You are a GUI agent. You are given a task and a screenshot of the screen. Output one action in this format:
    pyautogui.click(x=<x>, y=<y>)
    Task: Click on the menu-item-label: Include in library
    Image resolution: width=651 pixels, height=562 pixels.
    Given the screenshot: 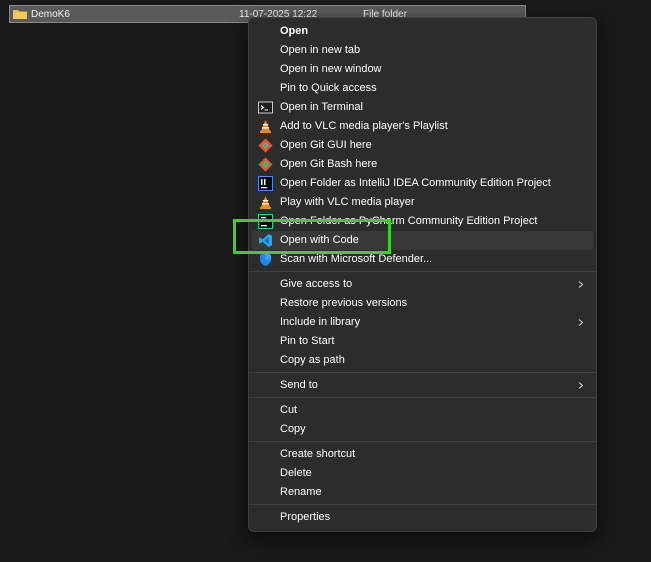 What is the action you would take?
    pyautogui.click(x=320, y=322)
    